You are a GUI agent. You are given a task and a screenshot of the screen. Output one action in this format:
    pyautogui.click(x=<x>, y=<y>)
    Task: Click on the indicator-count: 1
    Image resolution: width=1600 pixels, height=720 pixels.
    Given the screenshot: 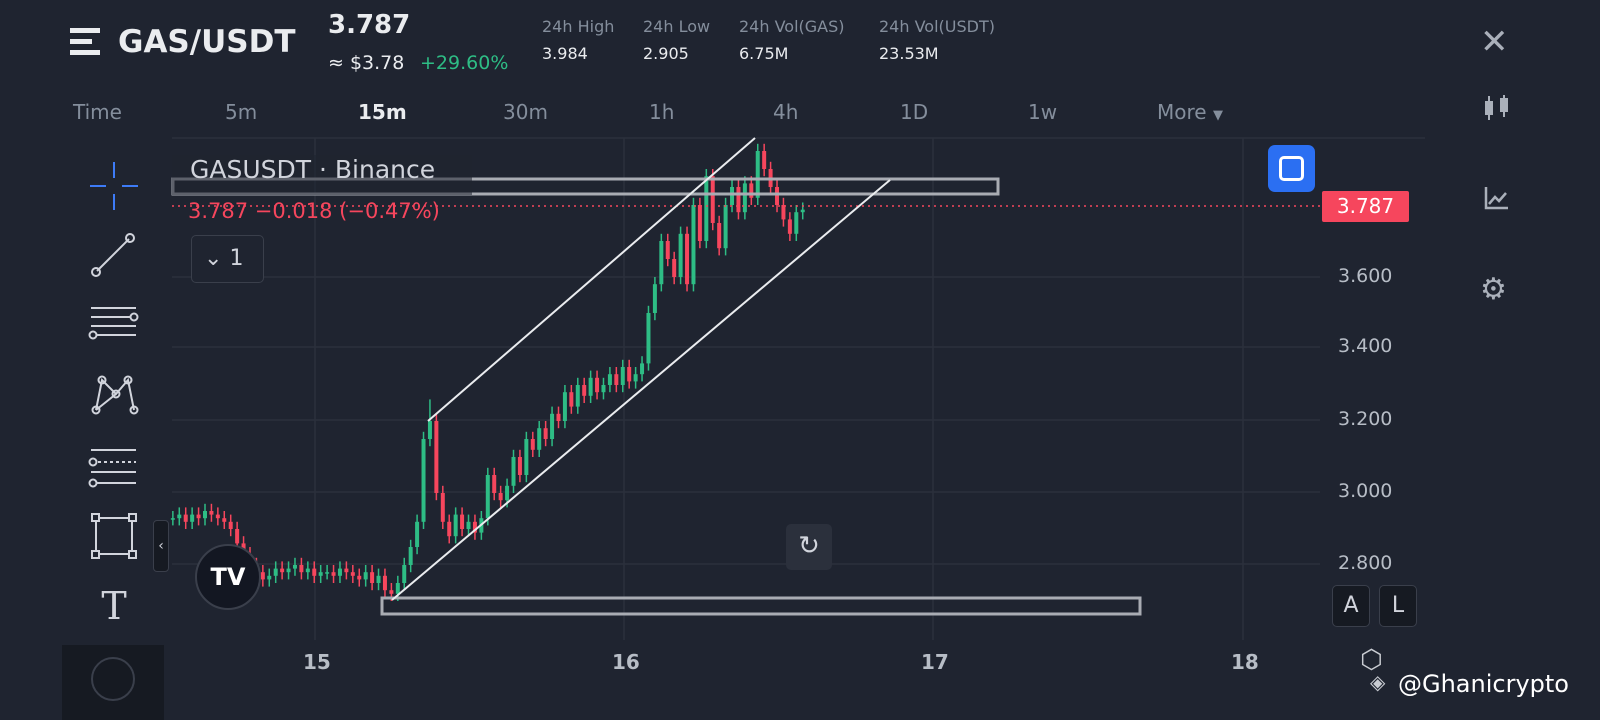 What is the action you would take?
    pyautogui.click(x=236, y=258)
    